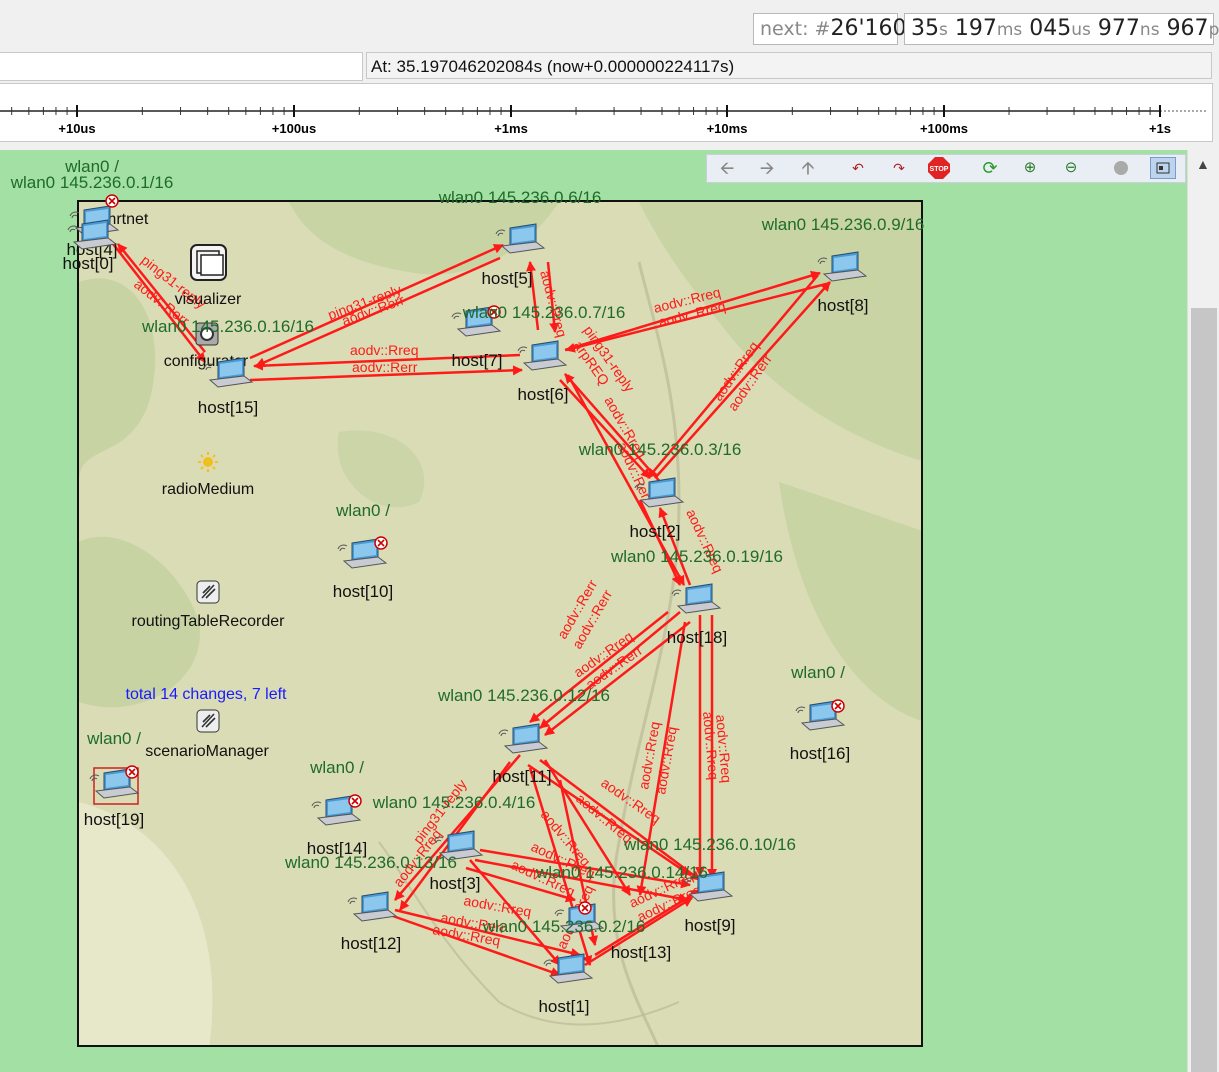 The width and height of the screenshot is (1219, 1072). What do you see at coordinates (1118, 28) in the screenshot?
I see `time-ns: 977` at bounding box center [1118, 28].